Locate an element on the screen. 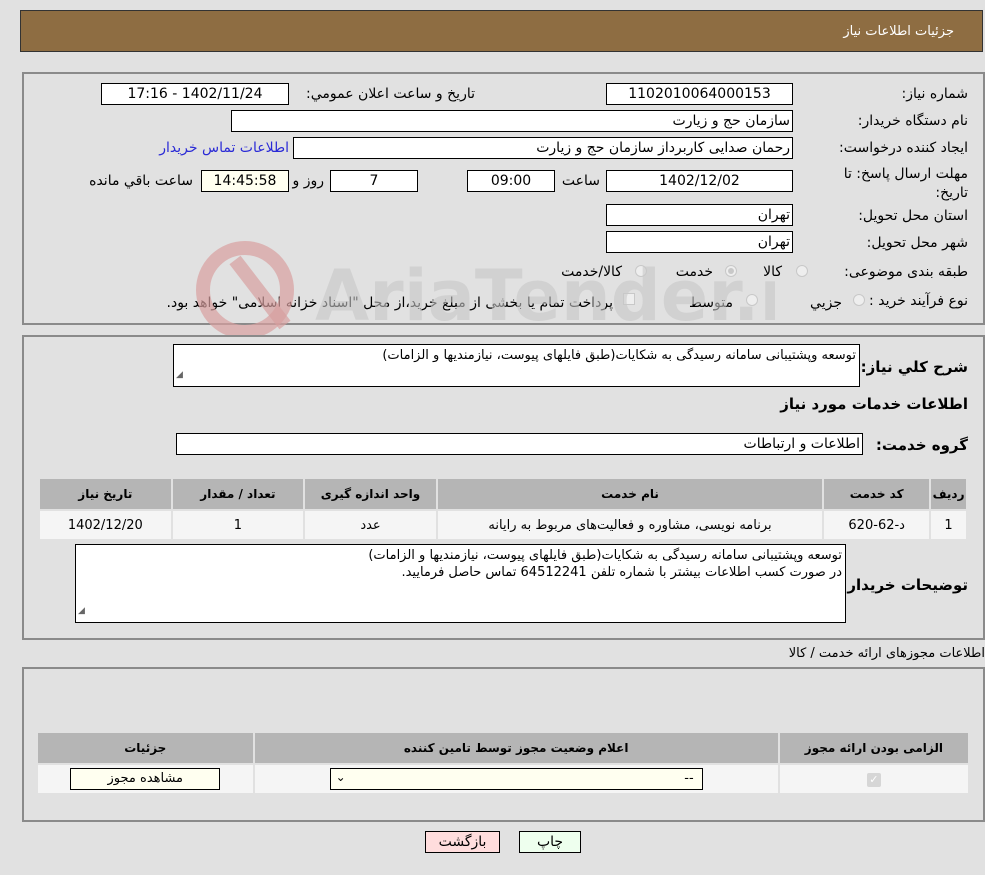 This screenshot has width=985, height=875. col-need-date: تاریخ نیاز is located at coordinates (105, 494).